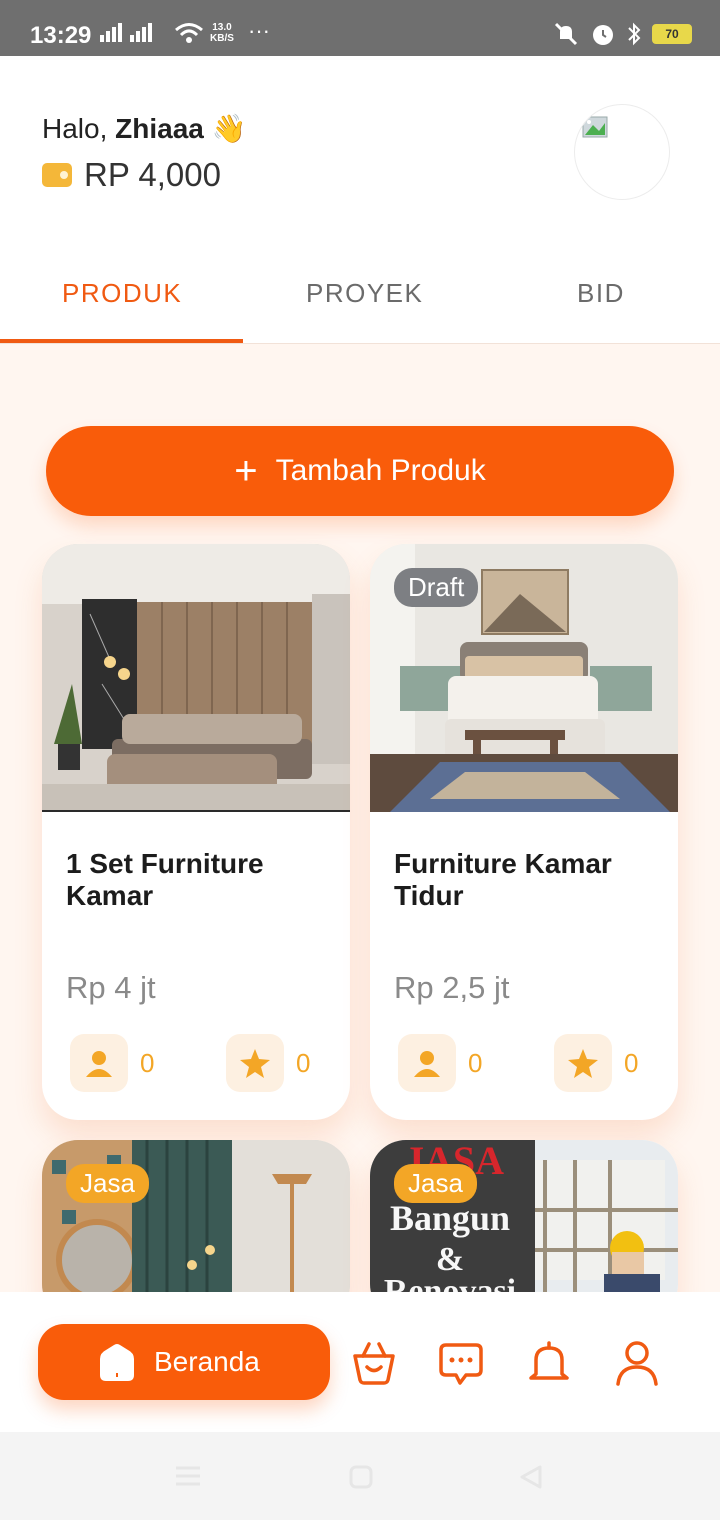 The height and width of the screenshot is (1520, 720). I want to click on status-time: 13:29, so click(61, 35).